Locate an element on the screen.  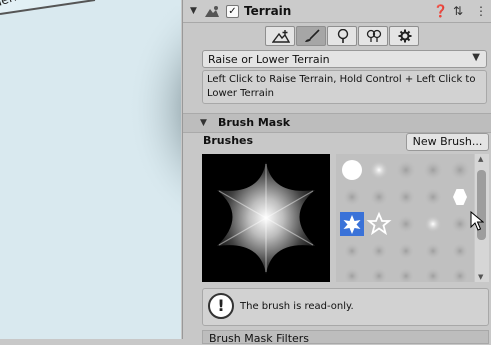
read-only-message: The brush is read-only. is located at coordinates (297, 306).